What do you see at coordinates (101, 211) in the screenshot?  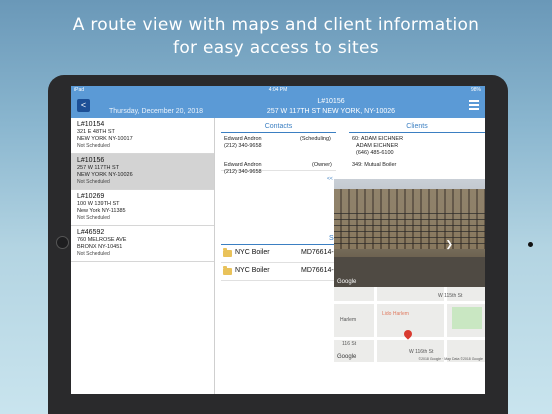 I see `job-addr-line2: New York NY-11385` at bounding box center [101, 211].